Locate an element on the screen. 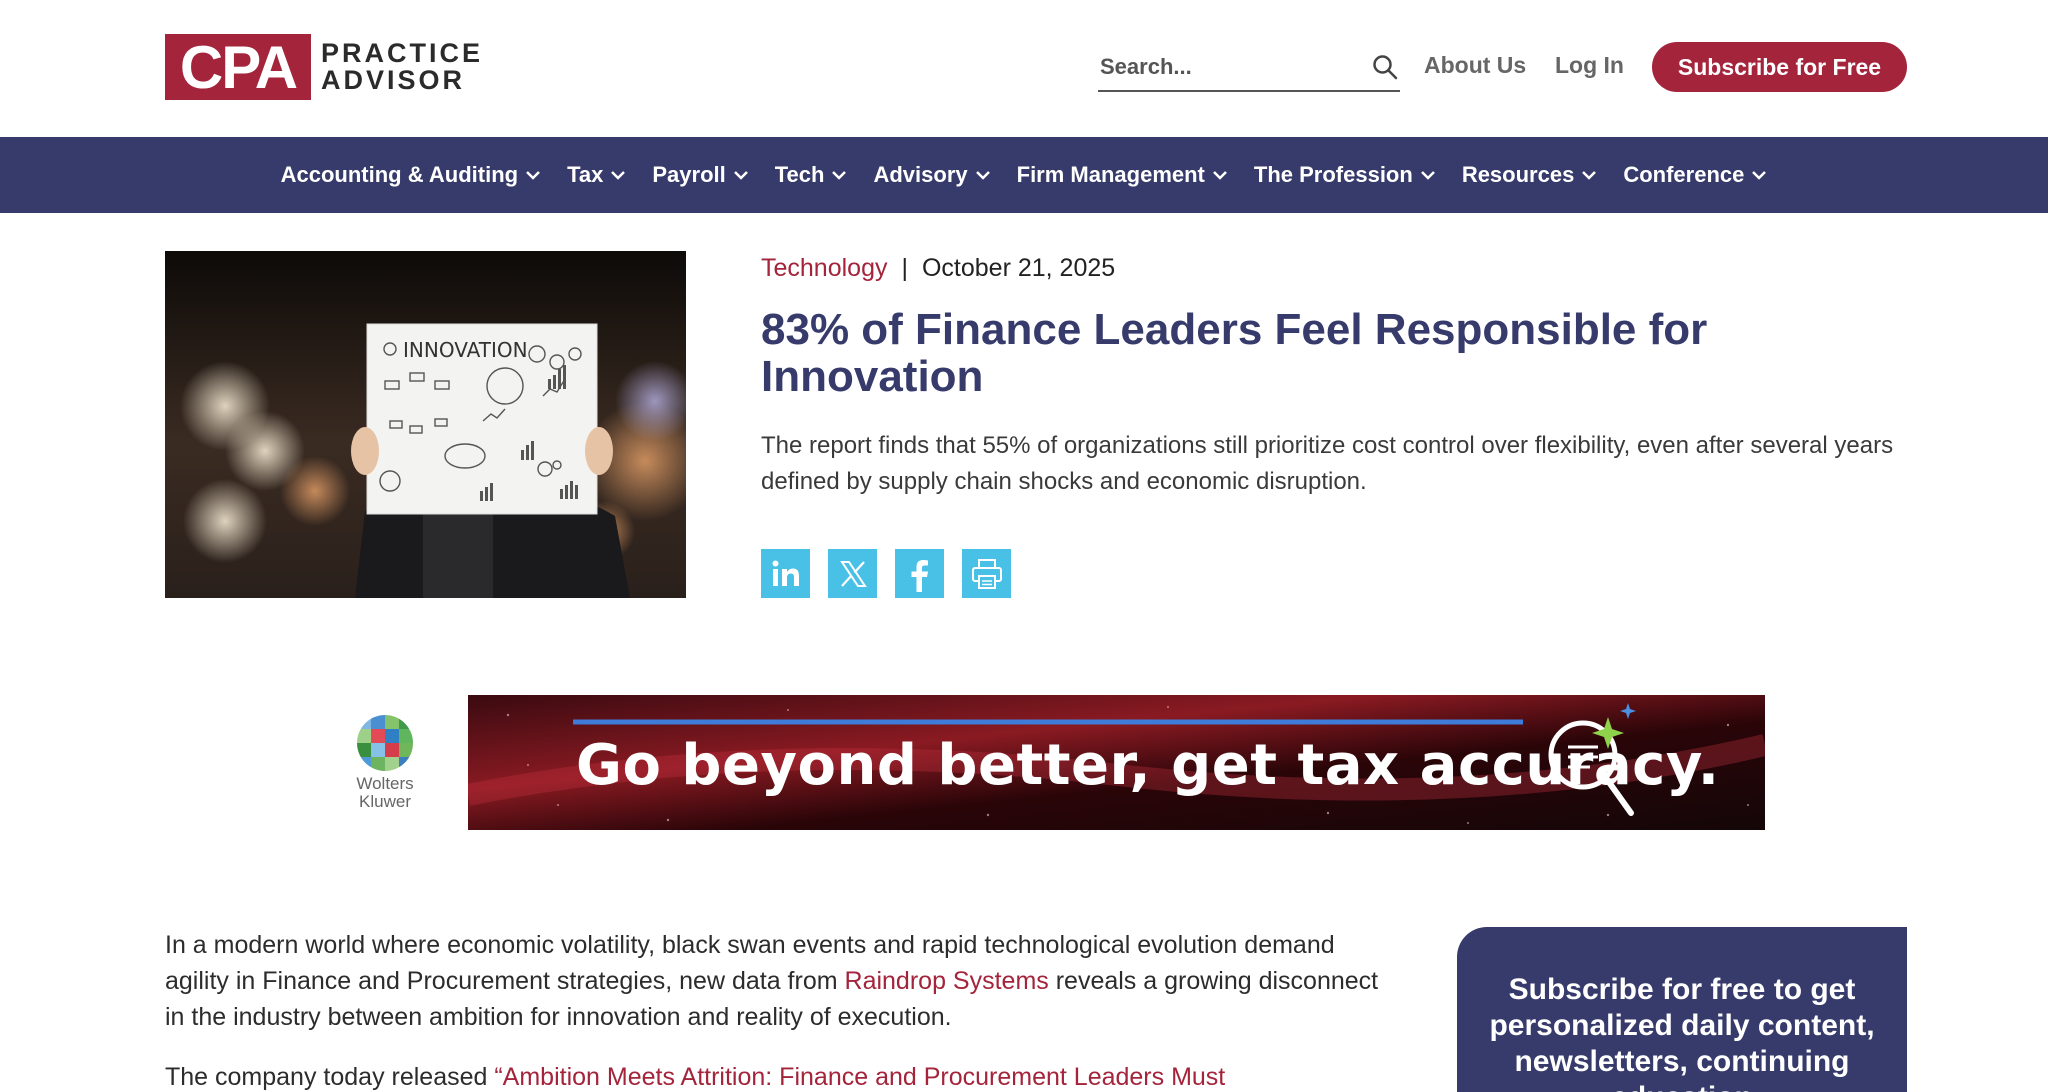 Image resolution: width=2048 pixels, height=1092 pixels. nav-item-label: Accounting & Auditing is located at coordinates (399, 174).